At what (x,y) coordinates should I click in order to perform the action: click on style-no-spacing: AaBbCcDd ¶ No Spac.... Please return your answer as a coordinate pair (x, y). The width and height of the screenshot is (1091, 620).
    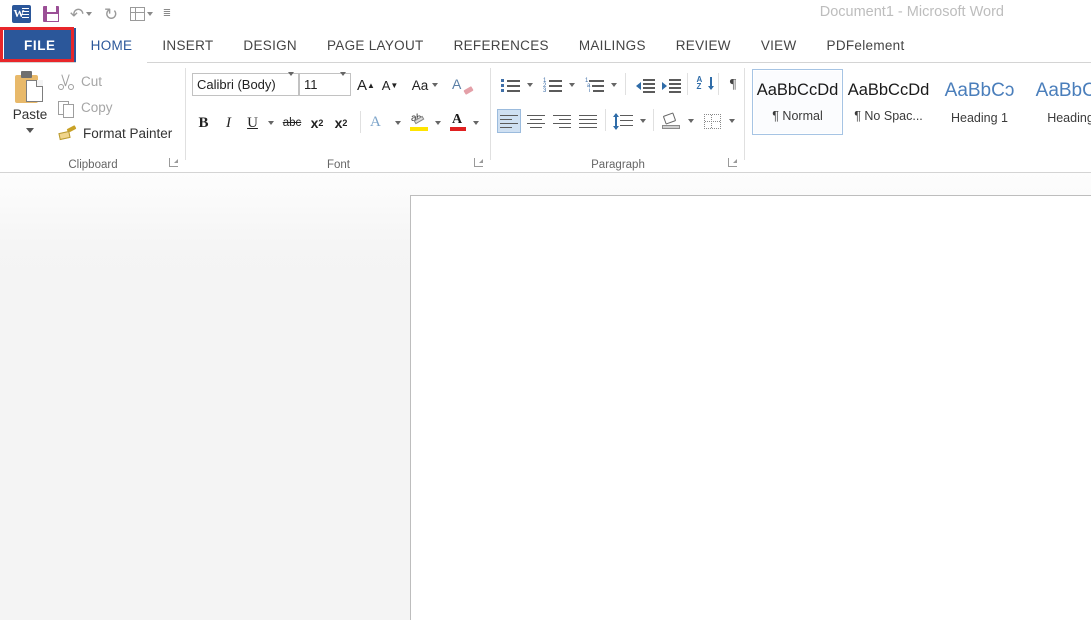
    Looking at the image, I should click on (888, 102).